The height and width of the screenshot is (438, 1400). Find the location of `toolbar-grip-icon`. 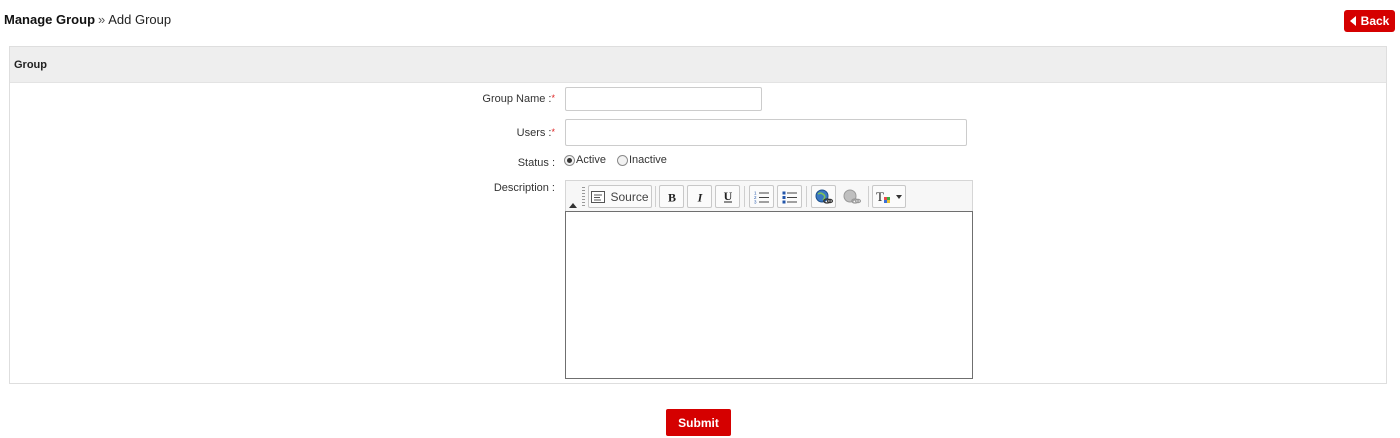

toolbar-grip-icon is located at coordinates (583, 196).